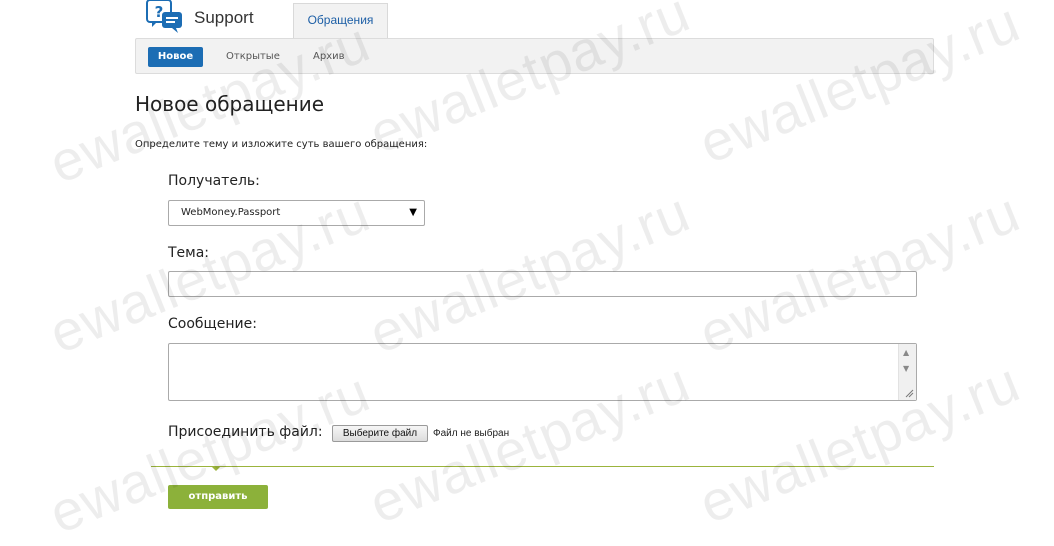 The image size is (1054, 546). Describe the element at coordinates (175, 57) in the screenshot. I see `new-request-button: Новое` at that location.